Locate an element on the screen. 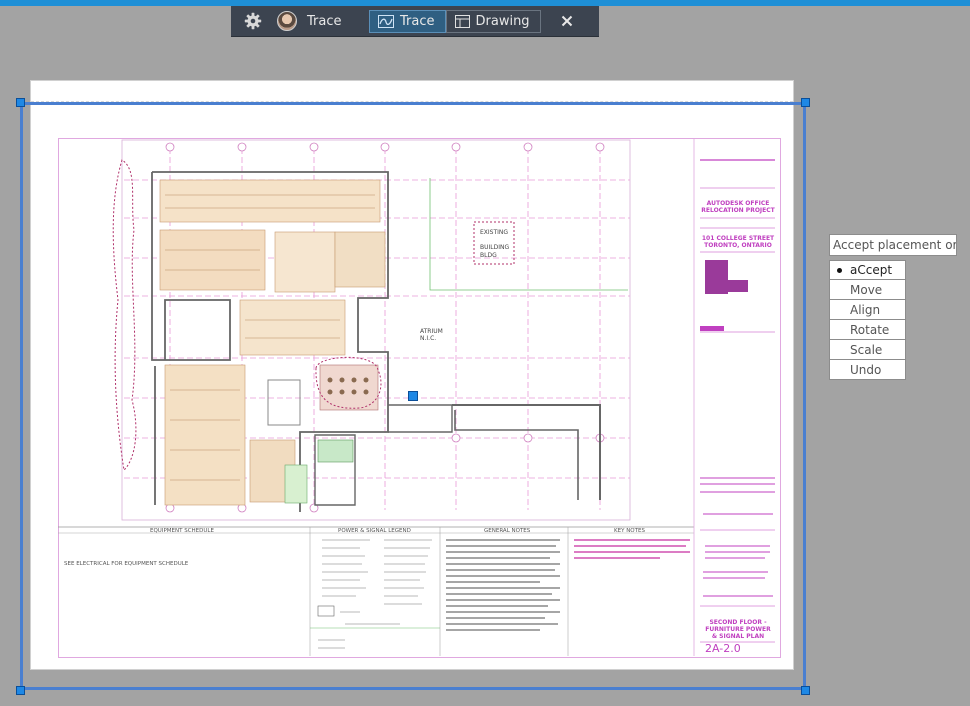 The height and width of the screenshot is (706, 970). option-undo: Undo is located at coordinates (867, 370).